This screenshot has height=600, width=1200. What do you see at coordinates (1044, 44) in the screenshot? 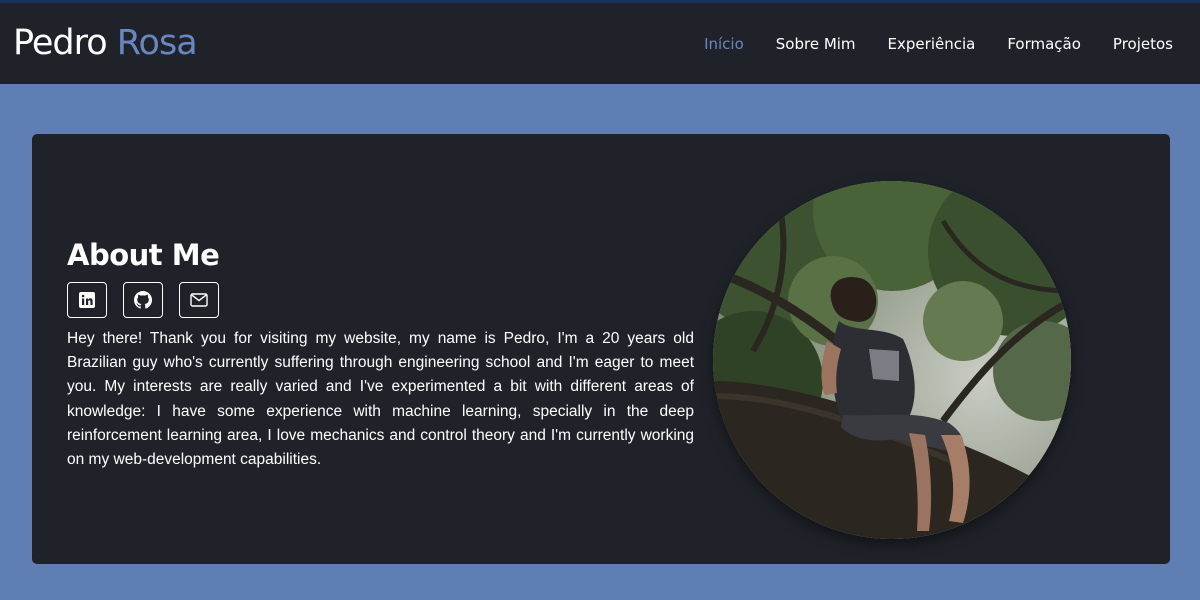
I see `nav-link-formacao: Formação` at bounding box center [1044, 44].